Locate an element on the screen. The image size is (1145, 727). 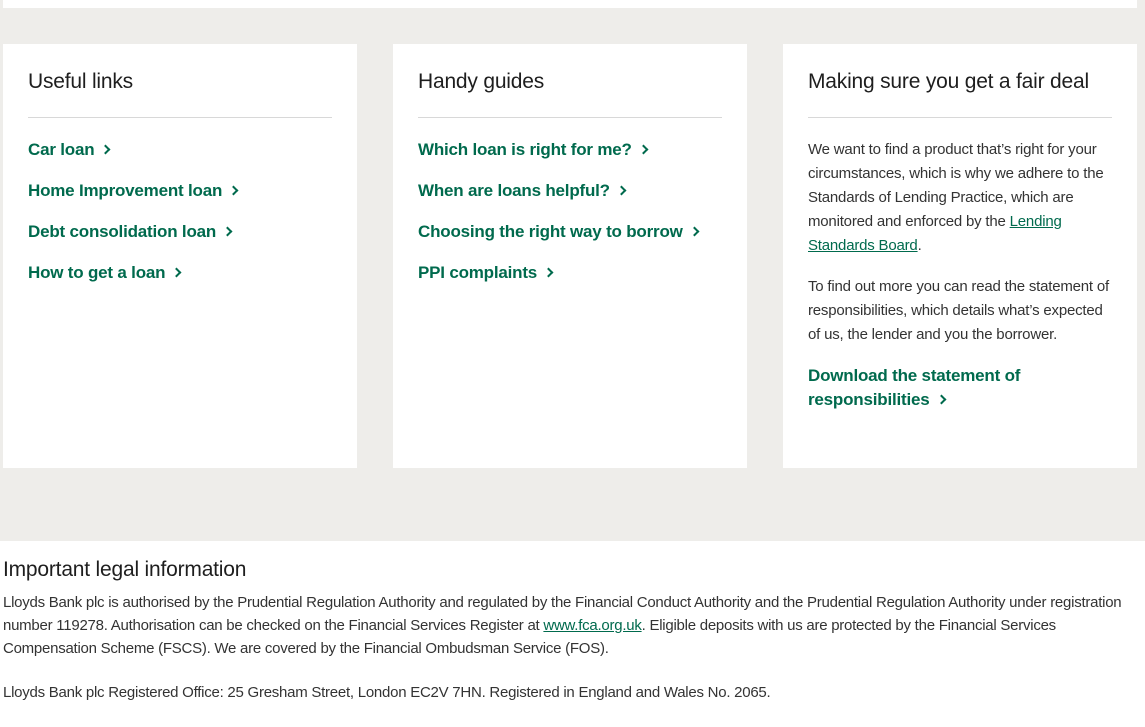
useful-links-heading: Useful links is located at coordinates (180, 94).